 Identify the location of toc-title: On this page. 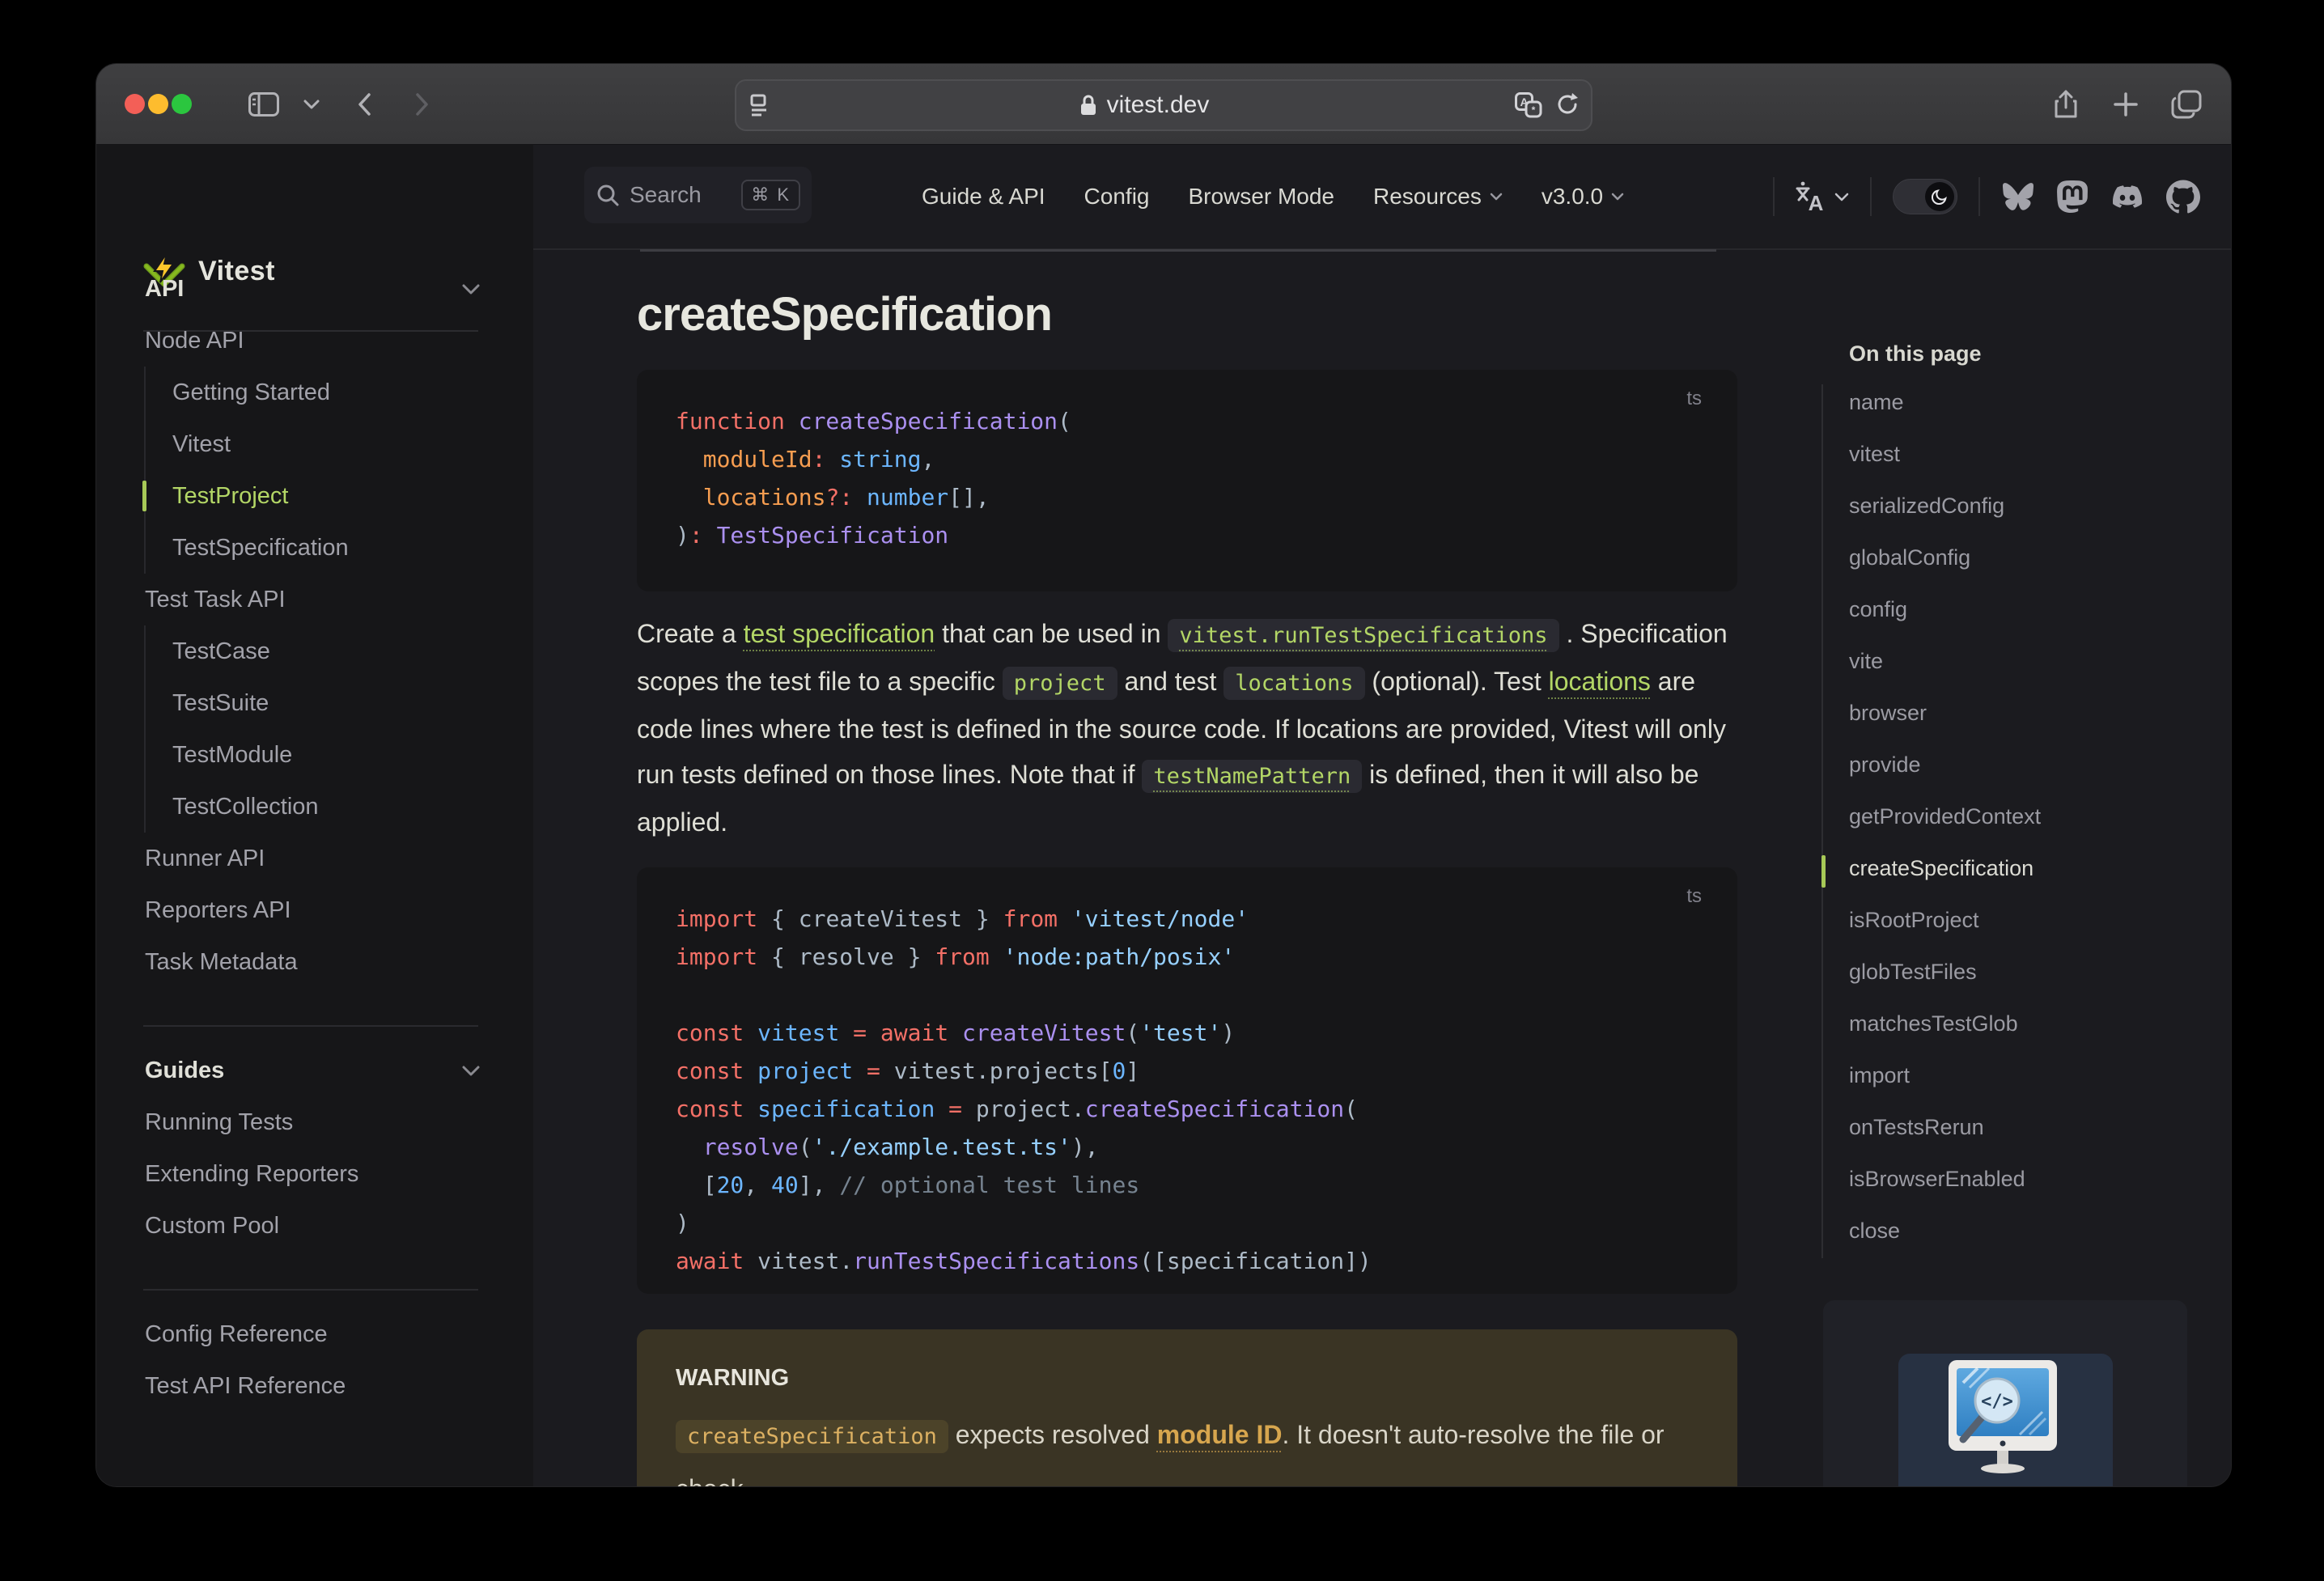
(1915, 353).